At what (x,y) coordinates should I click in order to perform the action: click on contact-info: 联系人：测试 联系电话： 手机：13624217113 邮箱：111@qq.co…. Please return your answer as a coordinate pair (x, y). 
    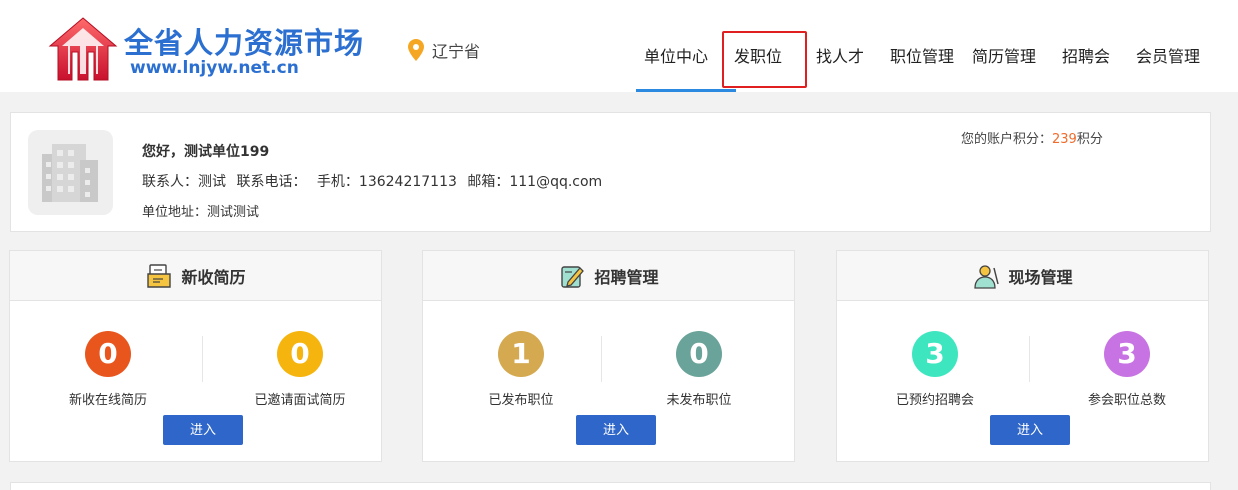
    Looking at the image, I should click on (375, 181).